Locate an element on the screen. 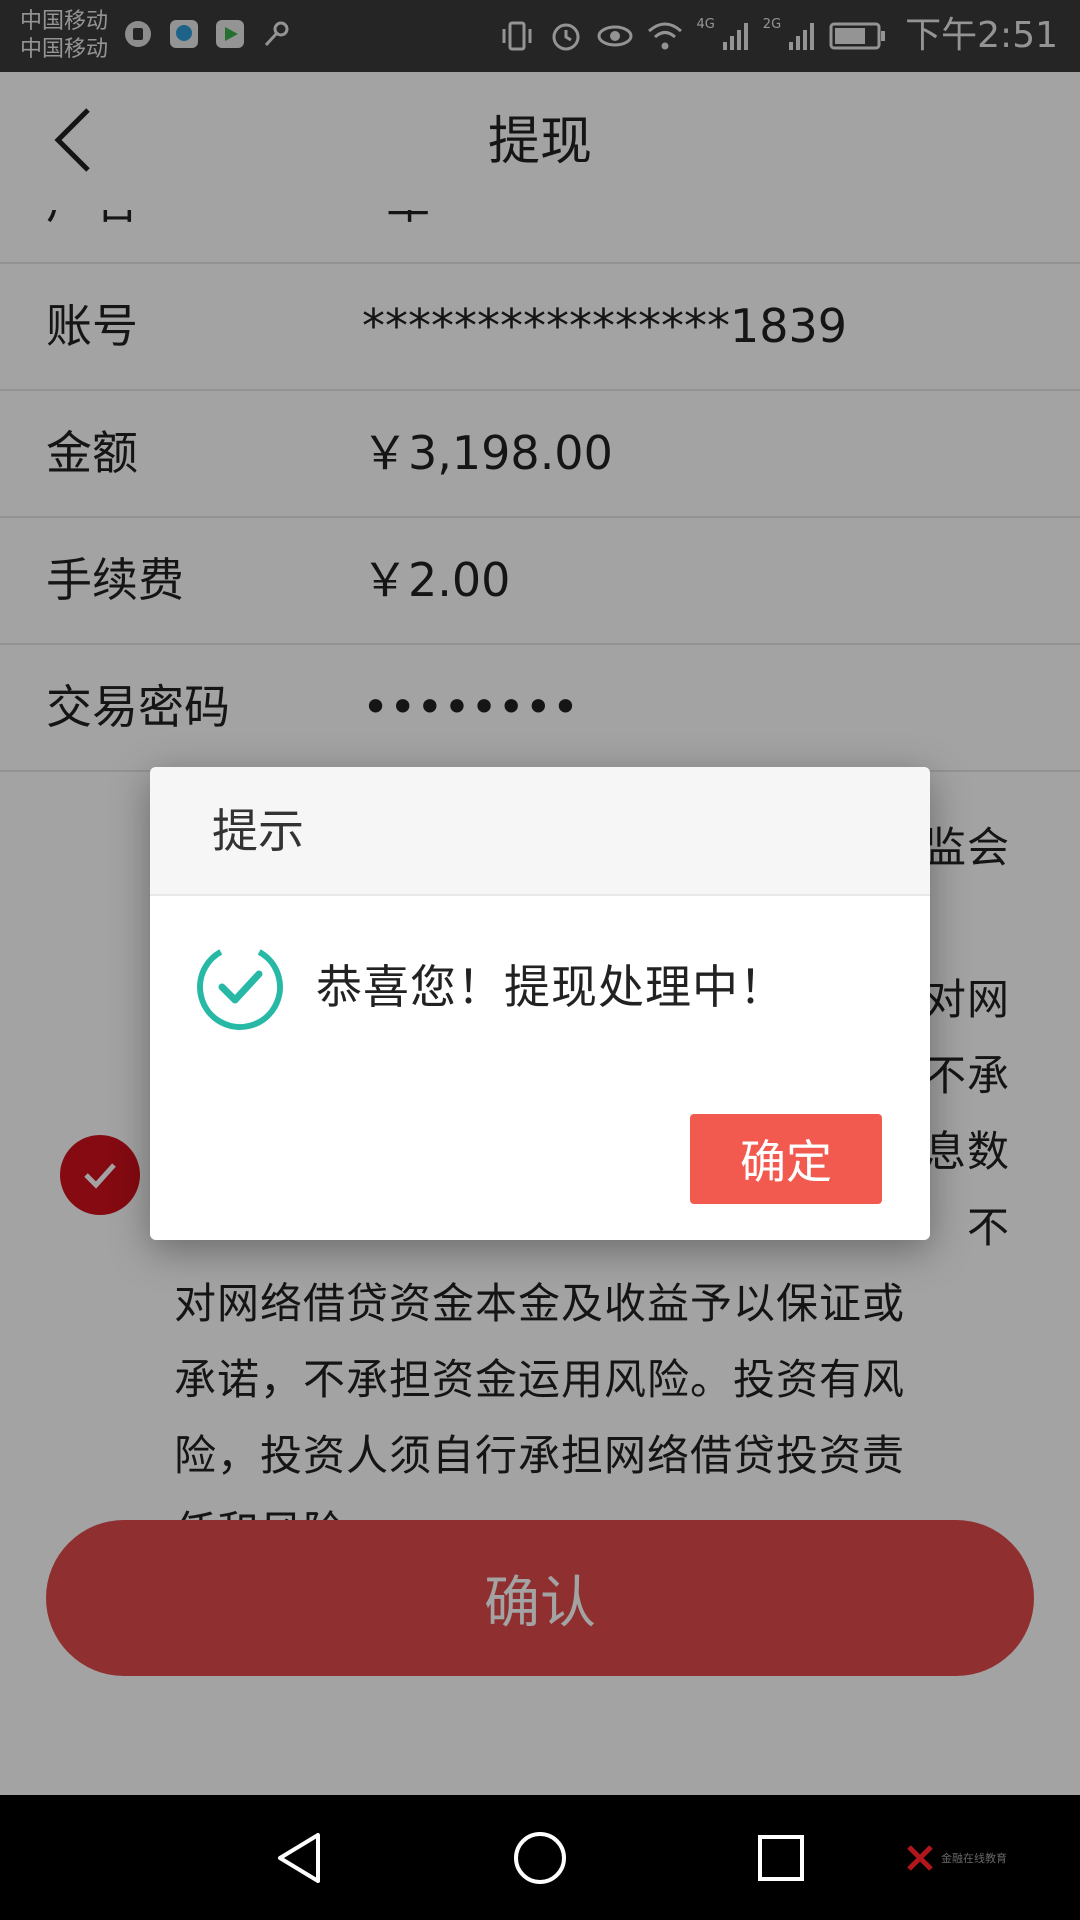  recents-square-icon is located at coordinates (781, 1858).